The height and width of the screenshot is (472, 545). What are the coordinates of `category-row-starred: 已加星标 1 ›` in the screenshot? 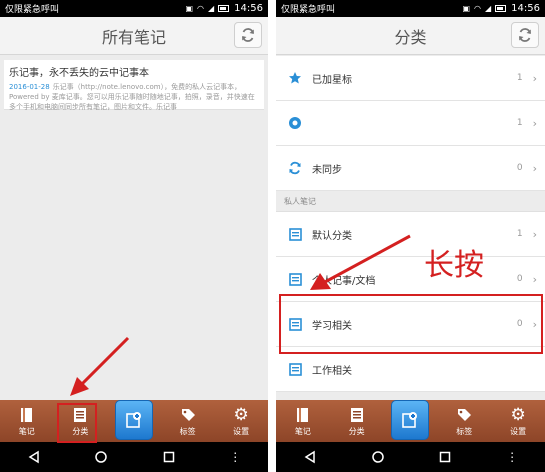 It's located at (410, 78).